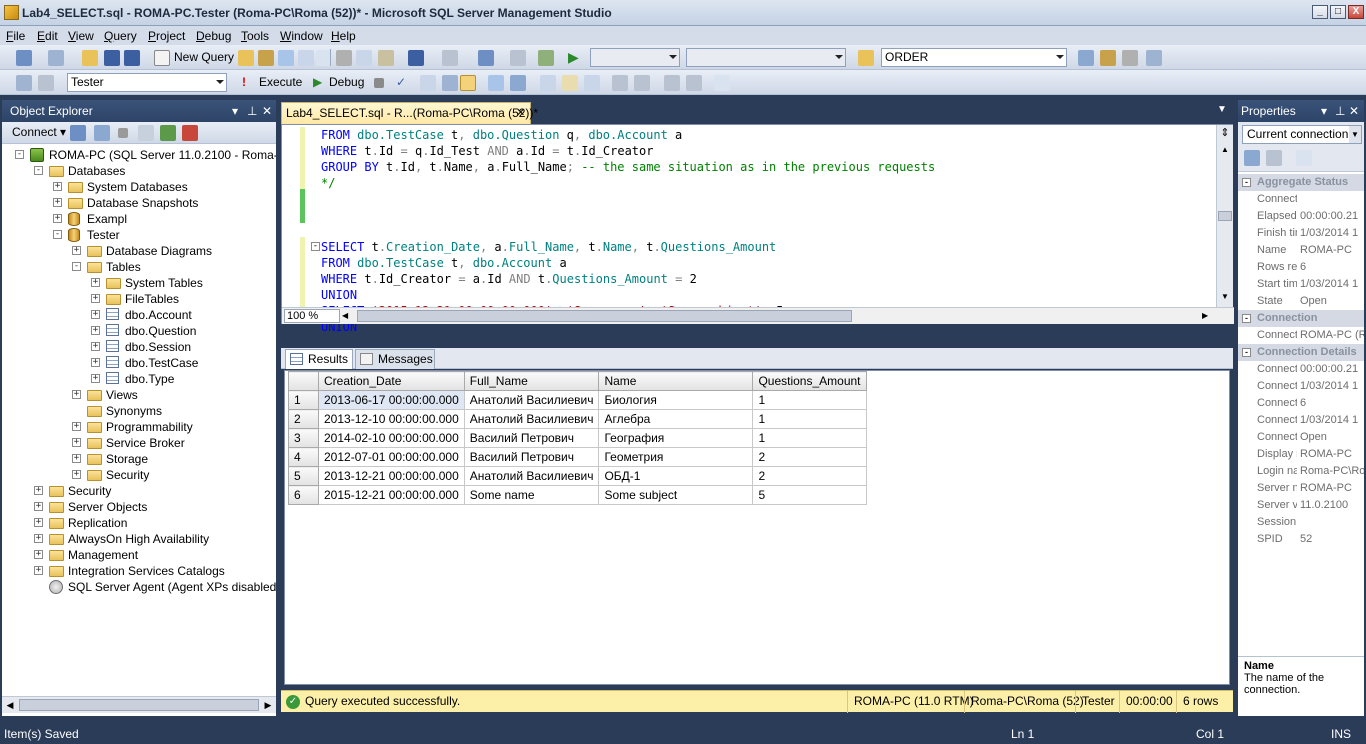  What do you see at coordinates (391, 457) in the screenshot?
I see `grid-cell: 2012-07-01 00:00:00.000` at bounding box center [391, 457].